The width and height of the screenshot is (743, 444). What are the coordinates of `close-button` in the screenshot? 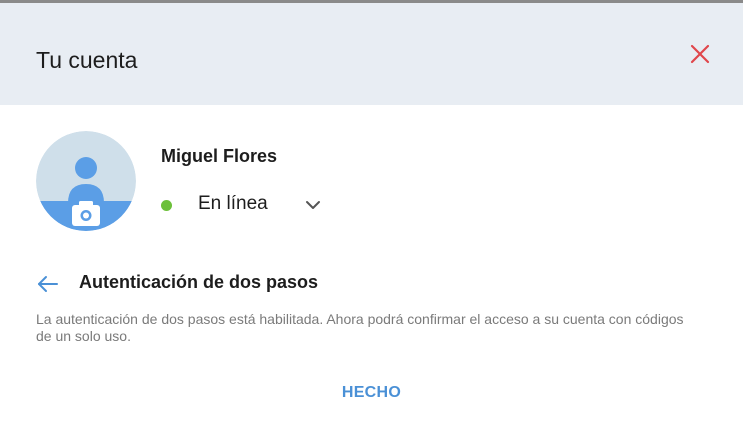 It's located at (700, 54).